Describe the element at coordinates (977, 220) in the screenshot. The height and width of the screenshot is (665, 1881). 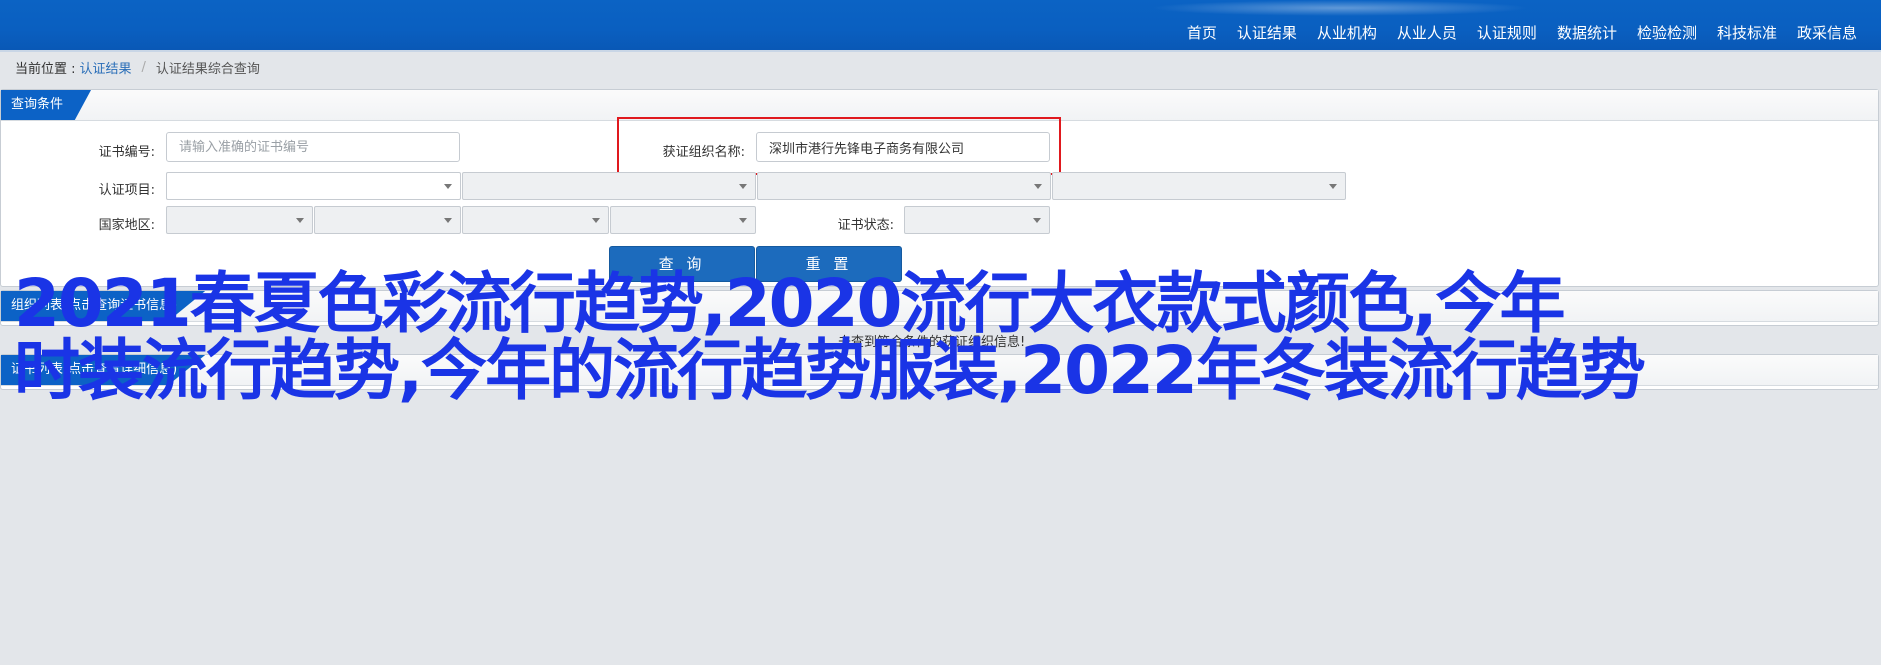
I see `cert-status-select` at that location.